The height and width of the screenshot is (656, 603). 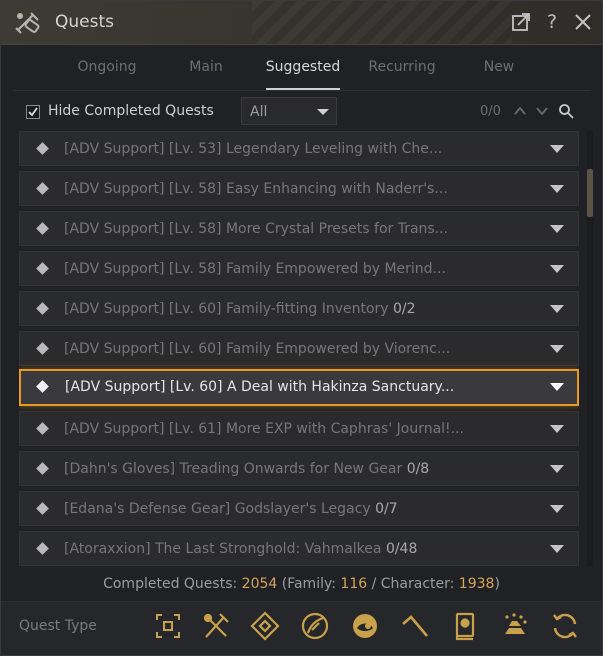 What do you see at coordinates (107, 67) in the screenshot?
I see `tab-ongoing: Ongoing` at bounding box center [107, 67].